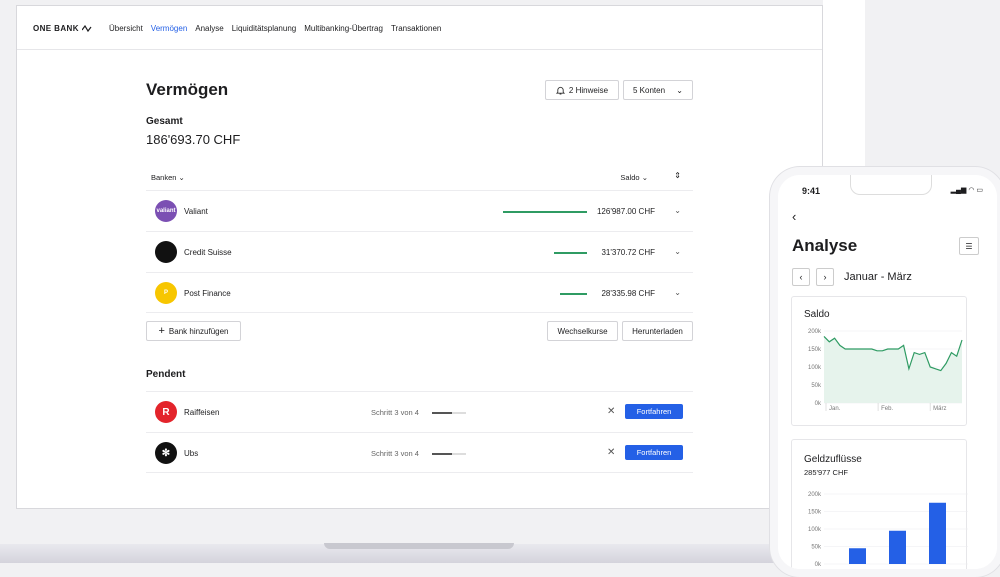 This screenshot has width=1000, height=577. I want to click on download-label: Herunterladen, so click(657, 331).